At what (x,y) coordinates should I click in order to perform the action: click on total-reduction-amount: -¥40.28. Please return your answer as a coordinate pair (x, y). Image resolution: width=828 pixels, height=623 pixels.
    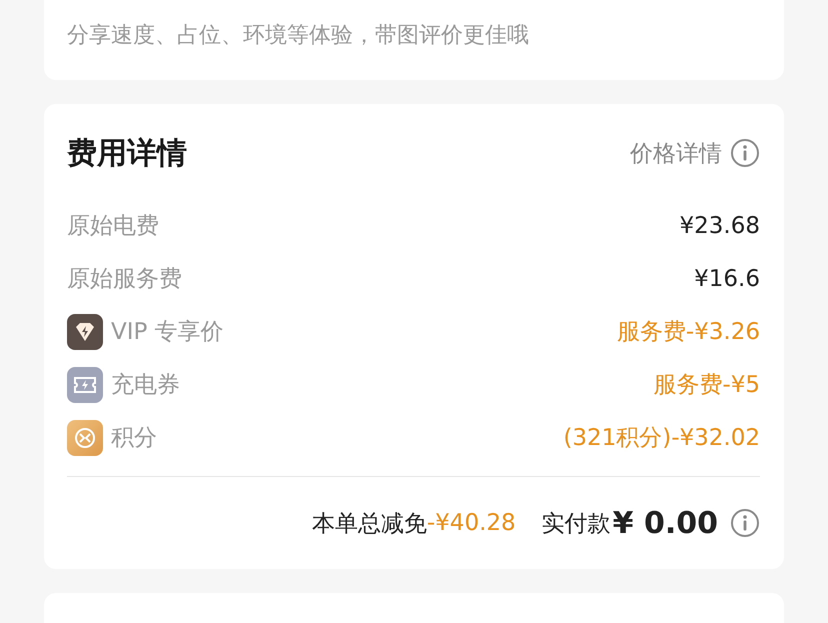
    Looking at the image, I should click on (471, 523).